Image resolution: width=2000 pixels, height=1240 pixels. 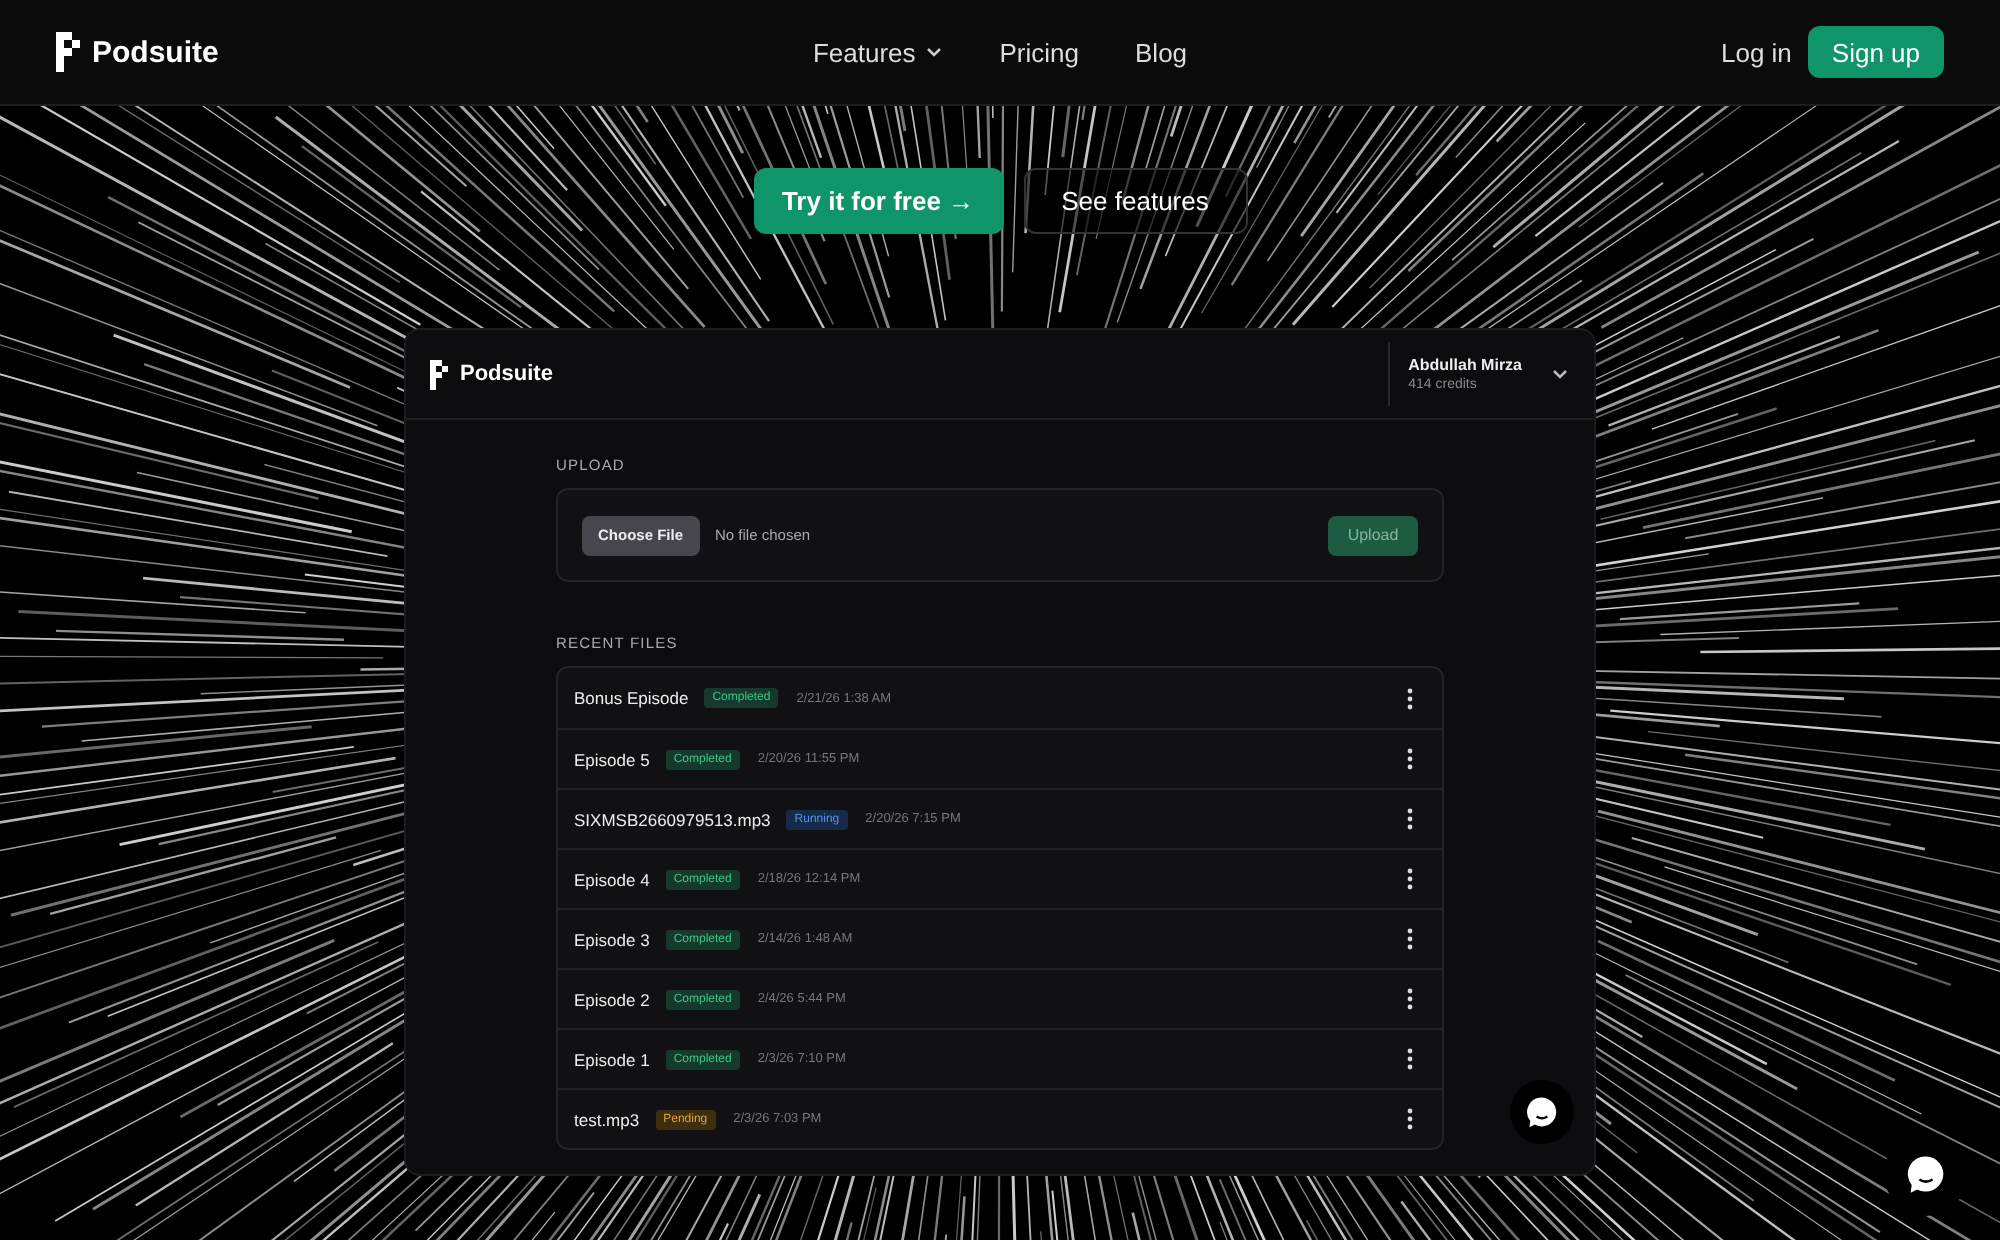 I want to click on signup-button: Sign up, so click(x=1875, y=52).